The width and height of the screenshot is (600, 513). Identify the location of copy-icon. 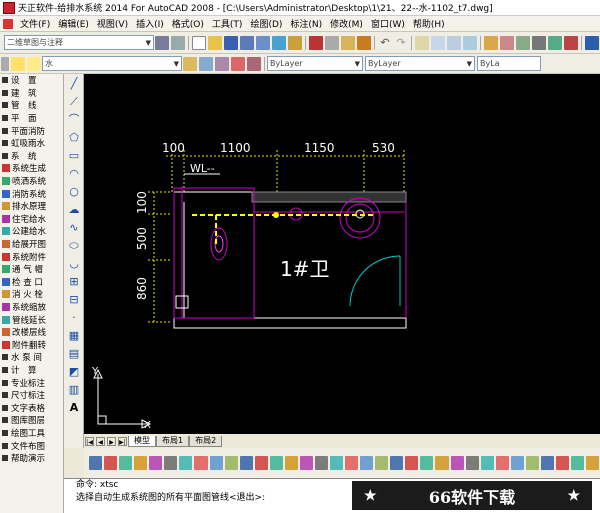
(332, 42).